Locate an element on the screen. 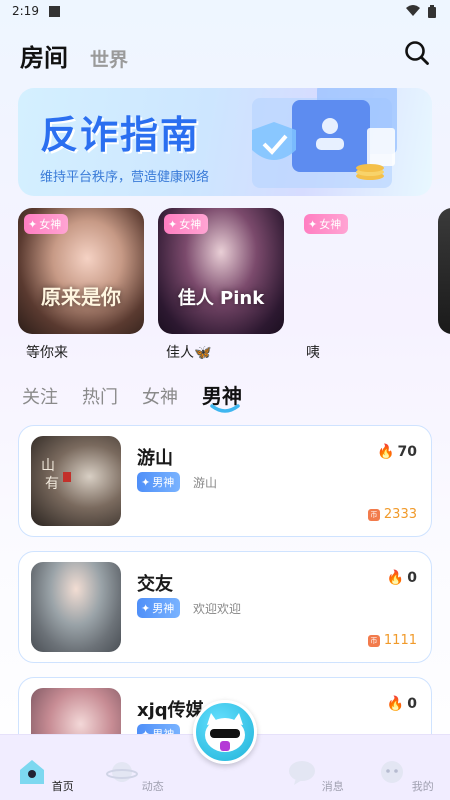  svg-text: 山 is located at coordinates (48, 466).